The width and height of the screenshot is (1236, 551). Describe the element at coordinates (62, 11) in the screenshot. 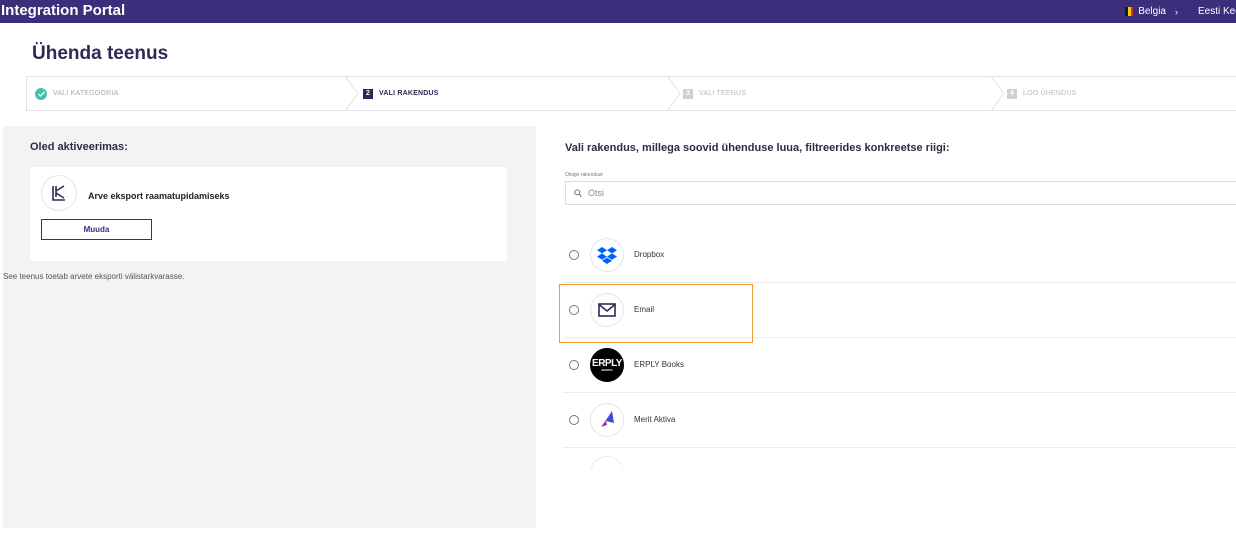

I see `portal-brand: Integration Portal` at that location.